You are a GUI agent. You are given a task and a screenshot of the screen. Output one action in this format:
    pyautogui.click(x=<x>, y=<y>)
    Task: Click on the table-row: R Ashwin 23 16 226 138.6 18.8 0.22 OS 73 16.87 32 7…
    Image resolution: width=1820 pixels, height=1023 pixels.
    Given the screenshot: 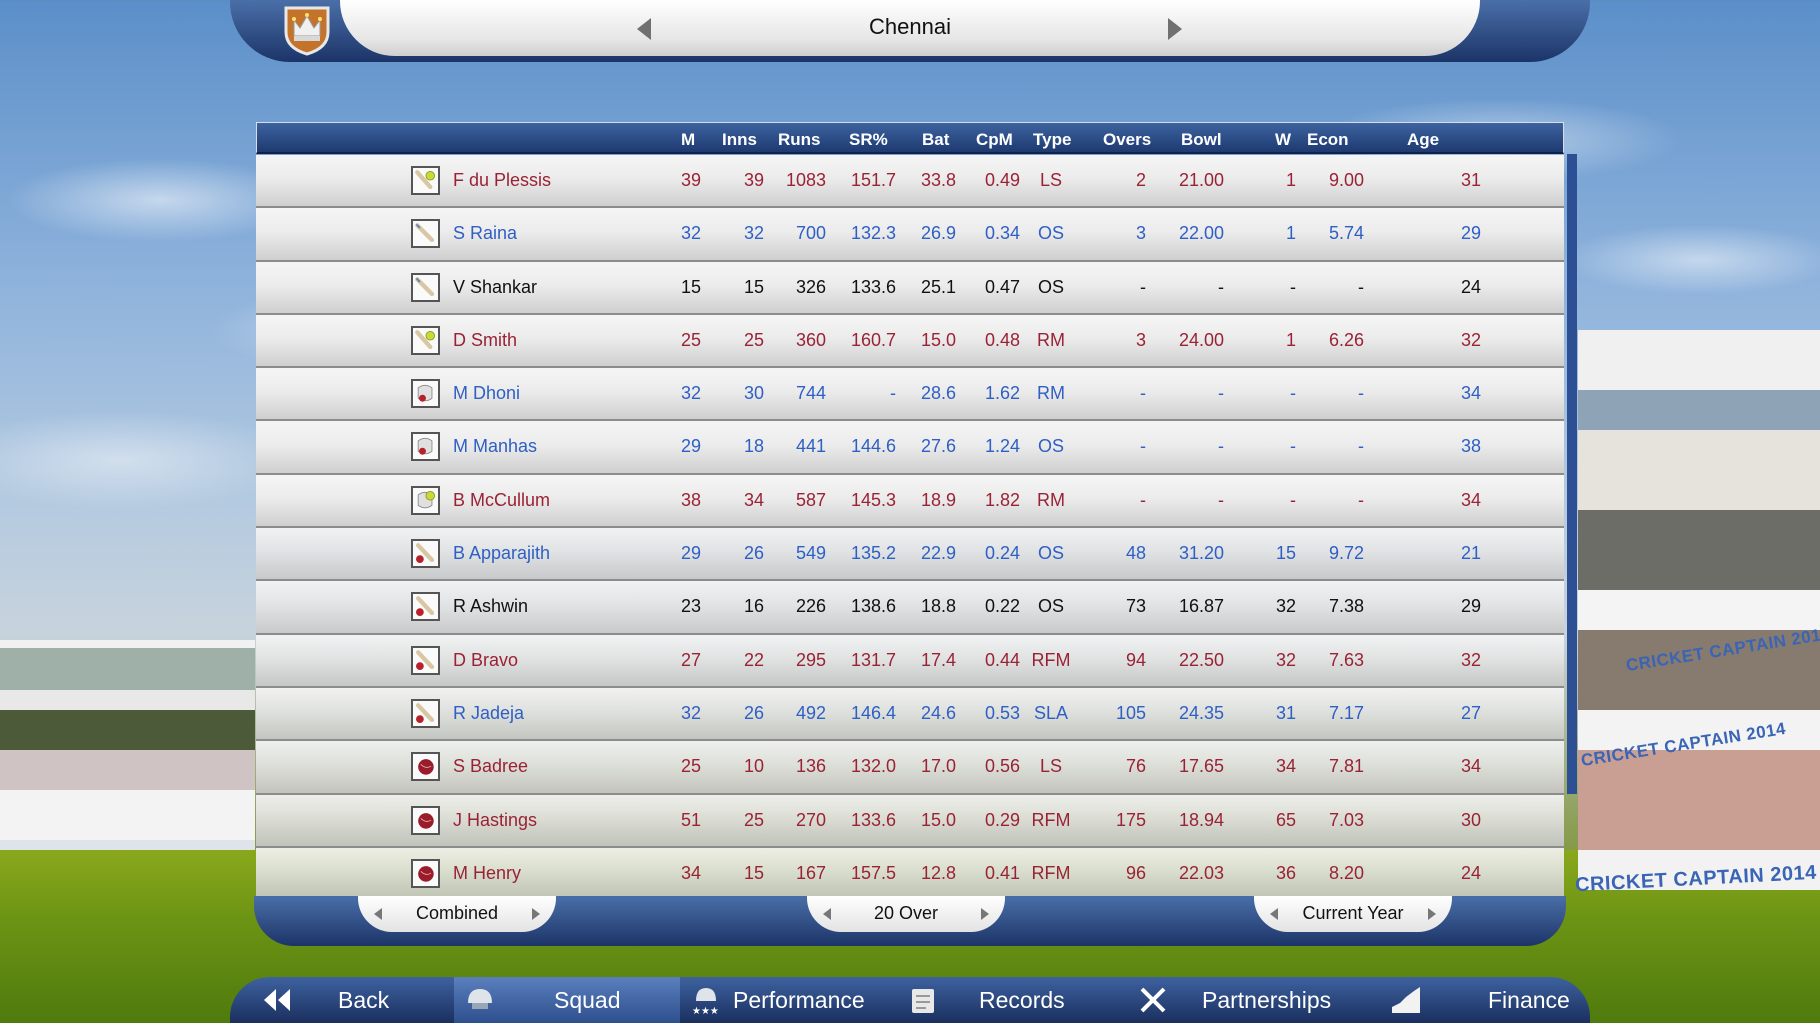 What is the action you would take?
    pyautogui.click(x=910, y=608)
    